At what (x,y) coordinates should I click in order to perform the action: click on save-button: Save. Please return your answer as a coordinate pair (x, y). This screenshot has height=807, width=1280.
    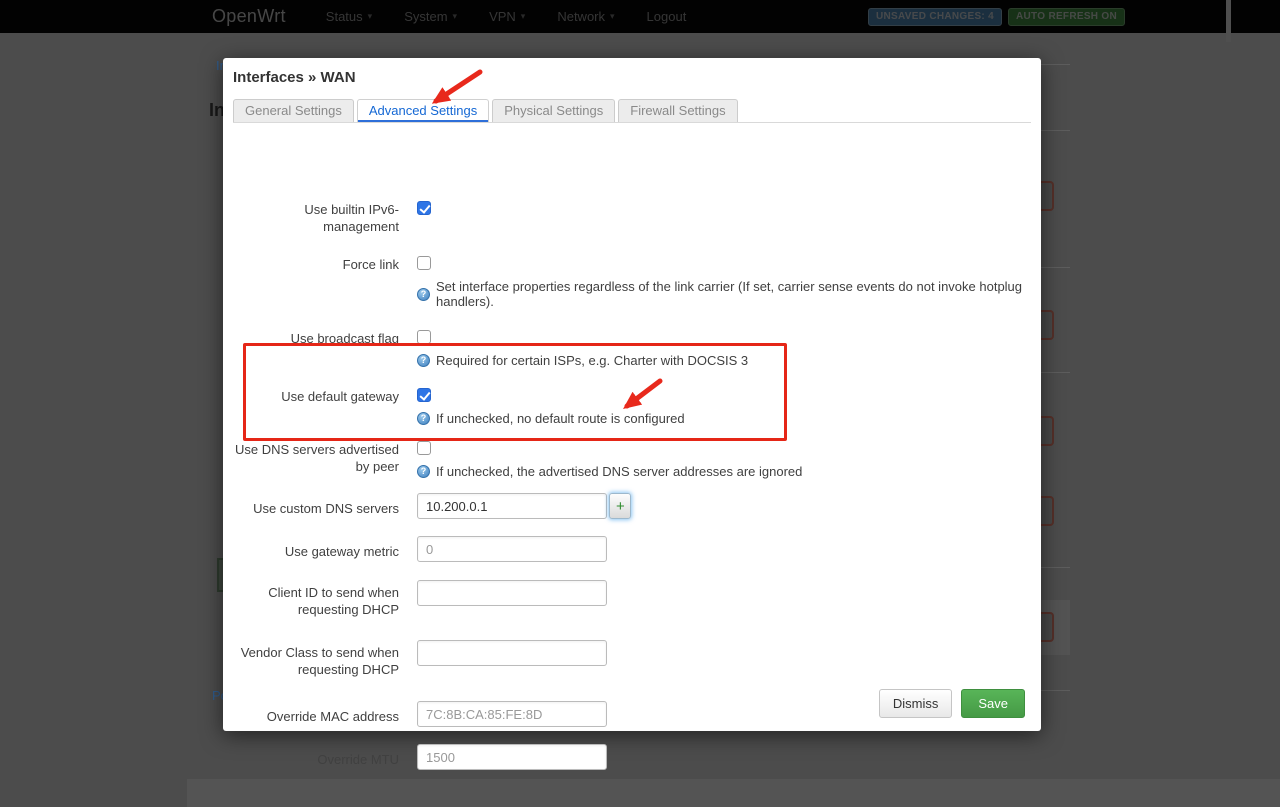
    Looking at the image, I should click on (993, 703).